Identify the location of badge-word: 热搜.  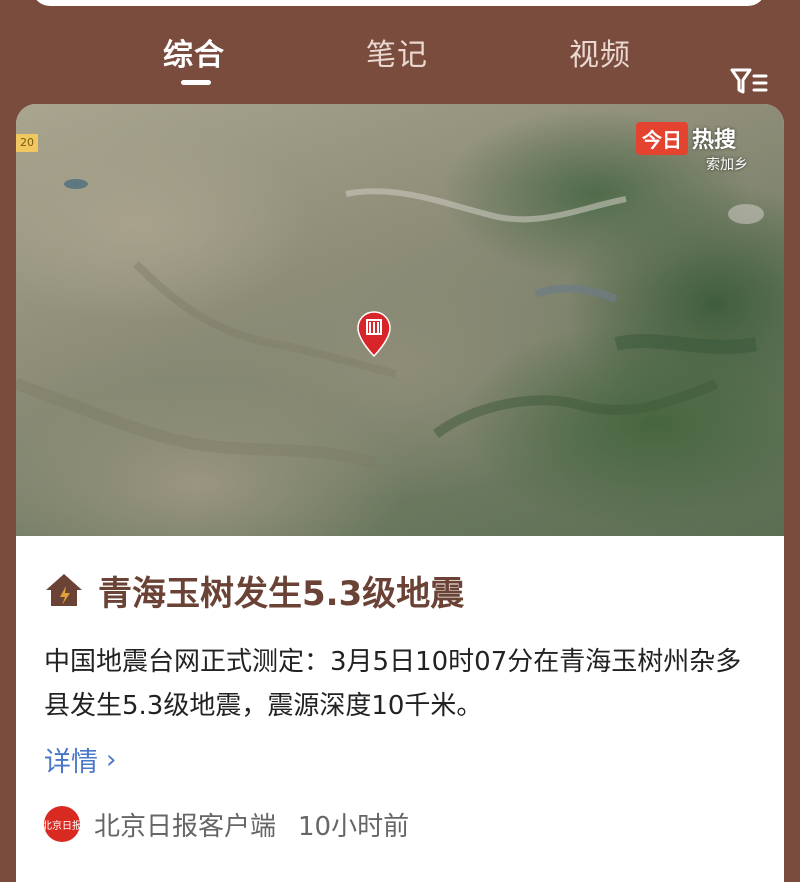
(714, 140).